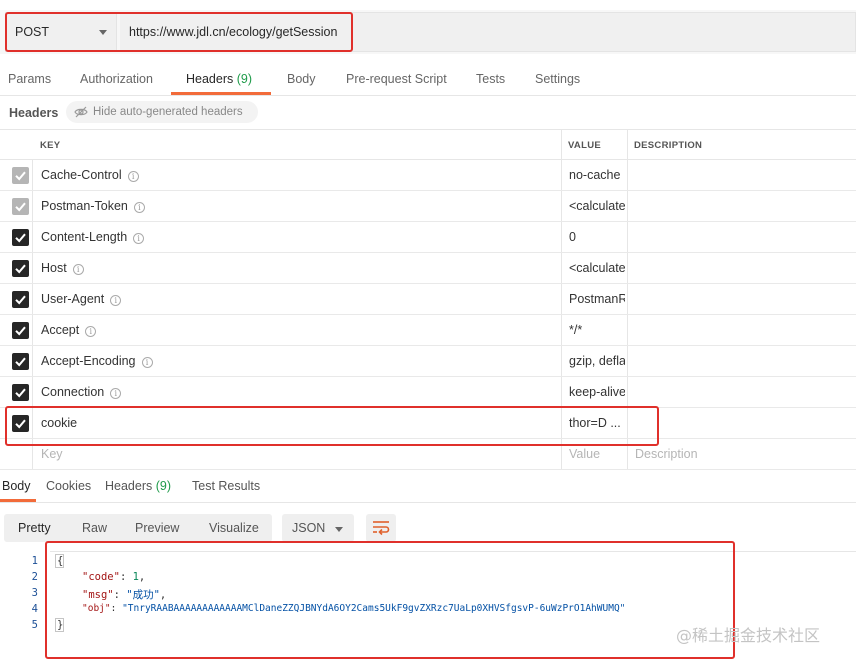 The image size is (856, 661). I want to click on wrap-icon, so click(381, 528).